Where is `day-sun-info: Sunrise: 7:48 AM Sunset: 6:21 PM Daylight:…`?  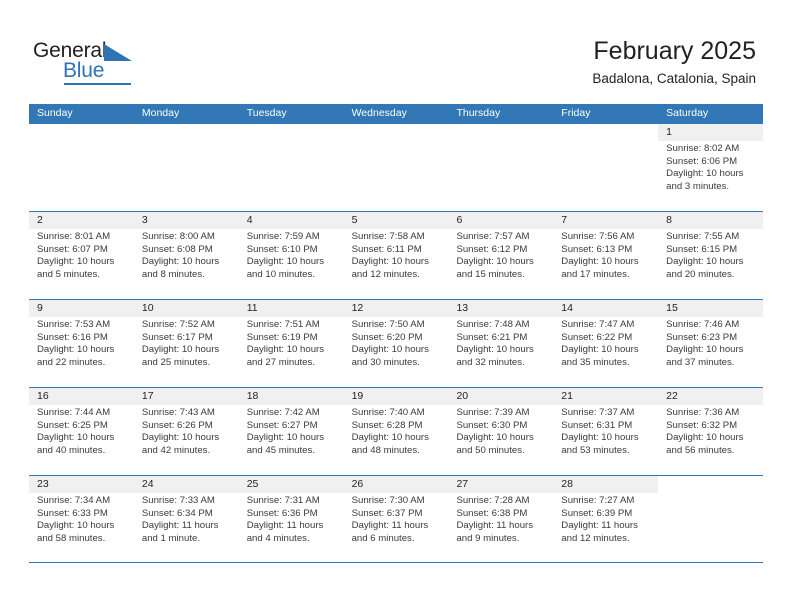
day-sun-info: Sunrise: 7:48 AM Sunset: 6:21 PM Daylight:… is located at coordinates (500, 343).